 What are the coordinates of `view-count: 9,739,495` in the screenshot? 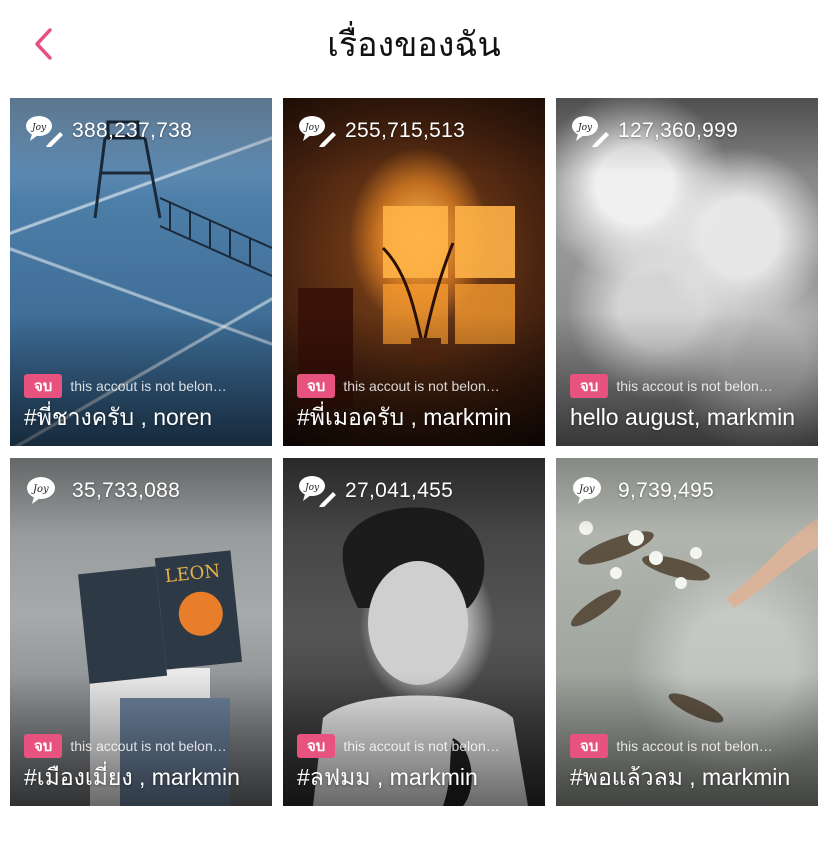 It's located at (666, 490).